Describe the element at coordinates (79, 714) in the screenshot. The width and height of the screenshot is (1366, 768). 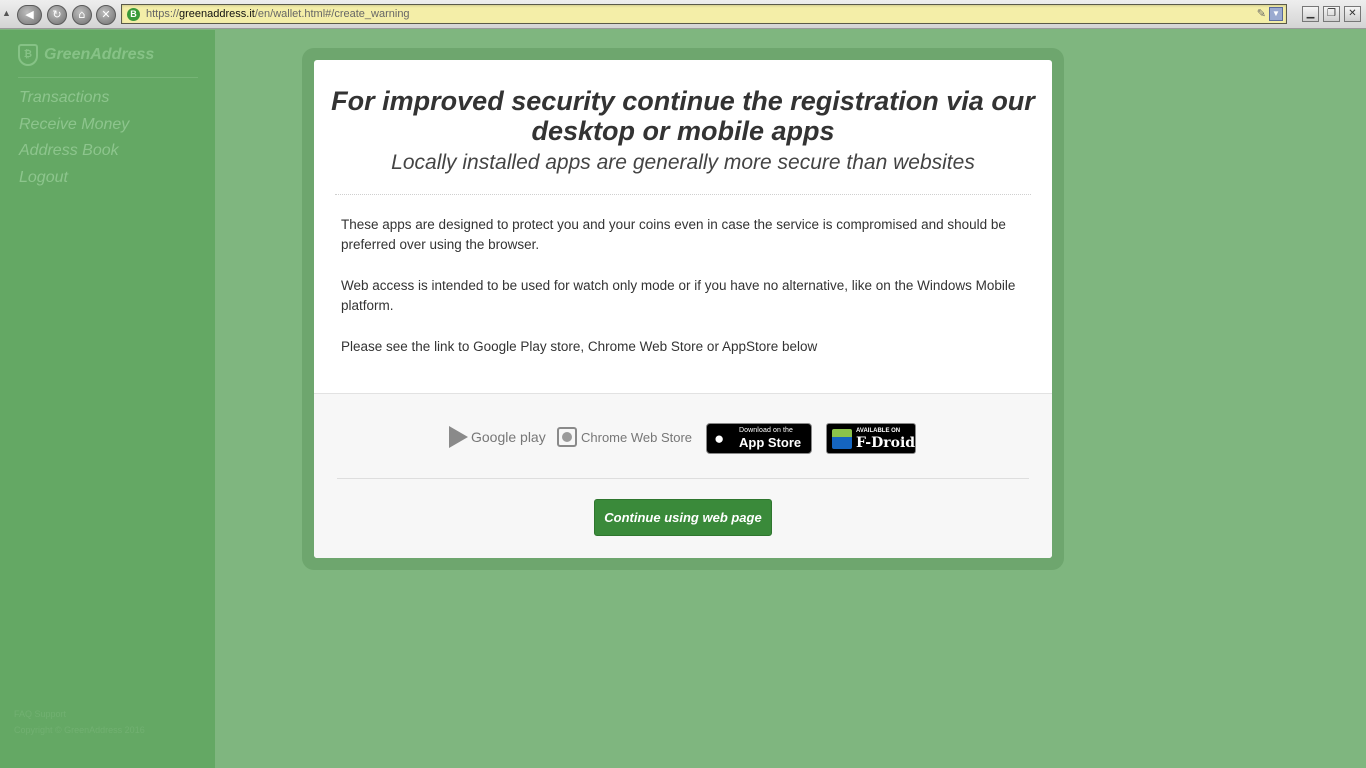
I see `footer-links: FAQ Support` at that location.